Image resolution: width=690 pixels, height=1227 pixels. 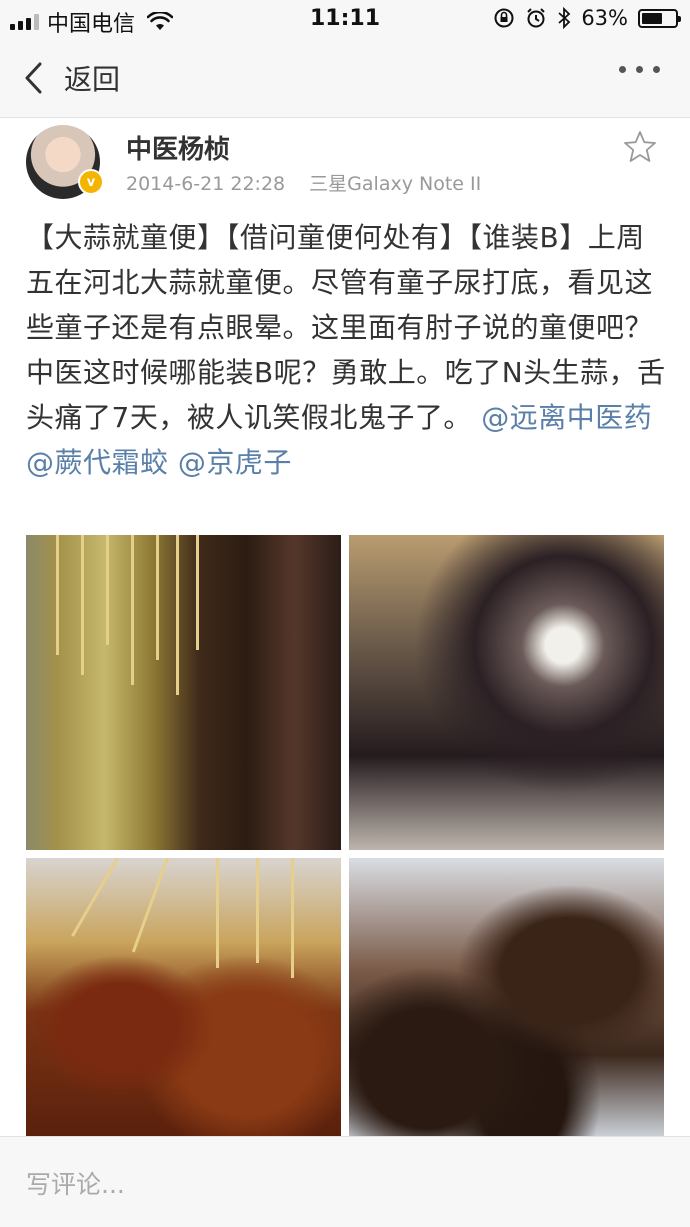 What do you see at coordinates (536, 18) in the screenshot?
I see `alarm-icon` at bounding box center [536, 18].